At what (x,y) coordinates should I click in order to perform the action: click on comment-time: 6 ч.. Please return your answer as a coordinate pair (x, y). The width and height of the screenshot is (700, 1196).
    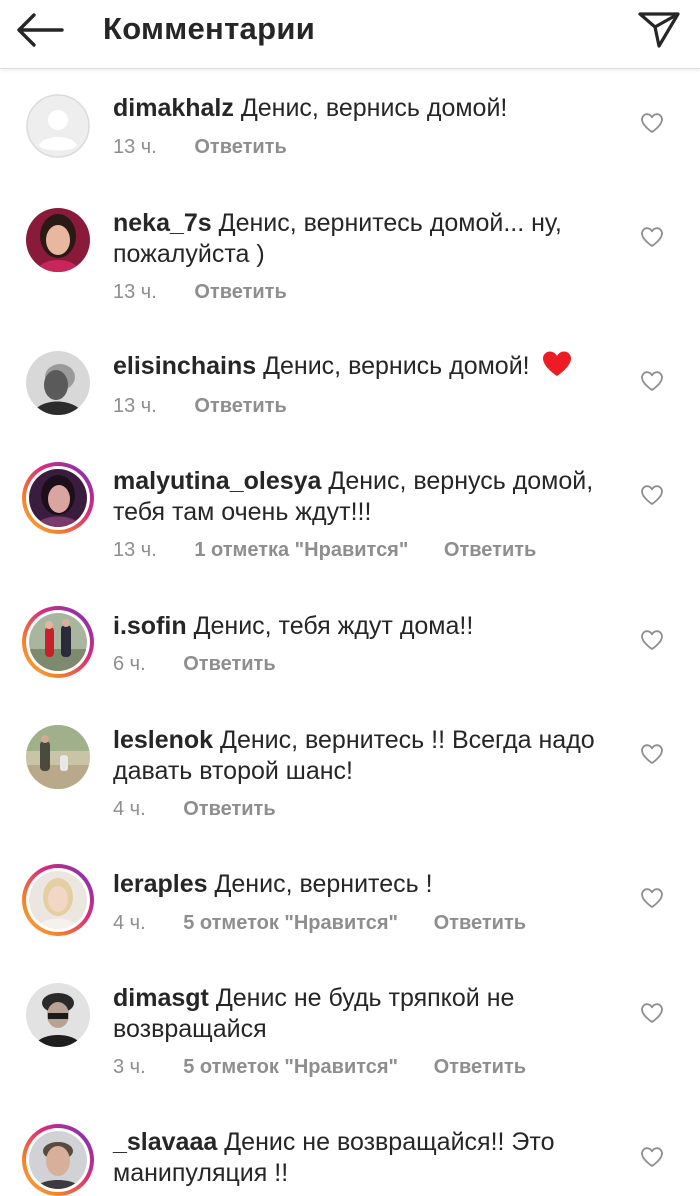
    Looking at the image, I should click on (129, 664).